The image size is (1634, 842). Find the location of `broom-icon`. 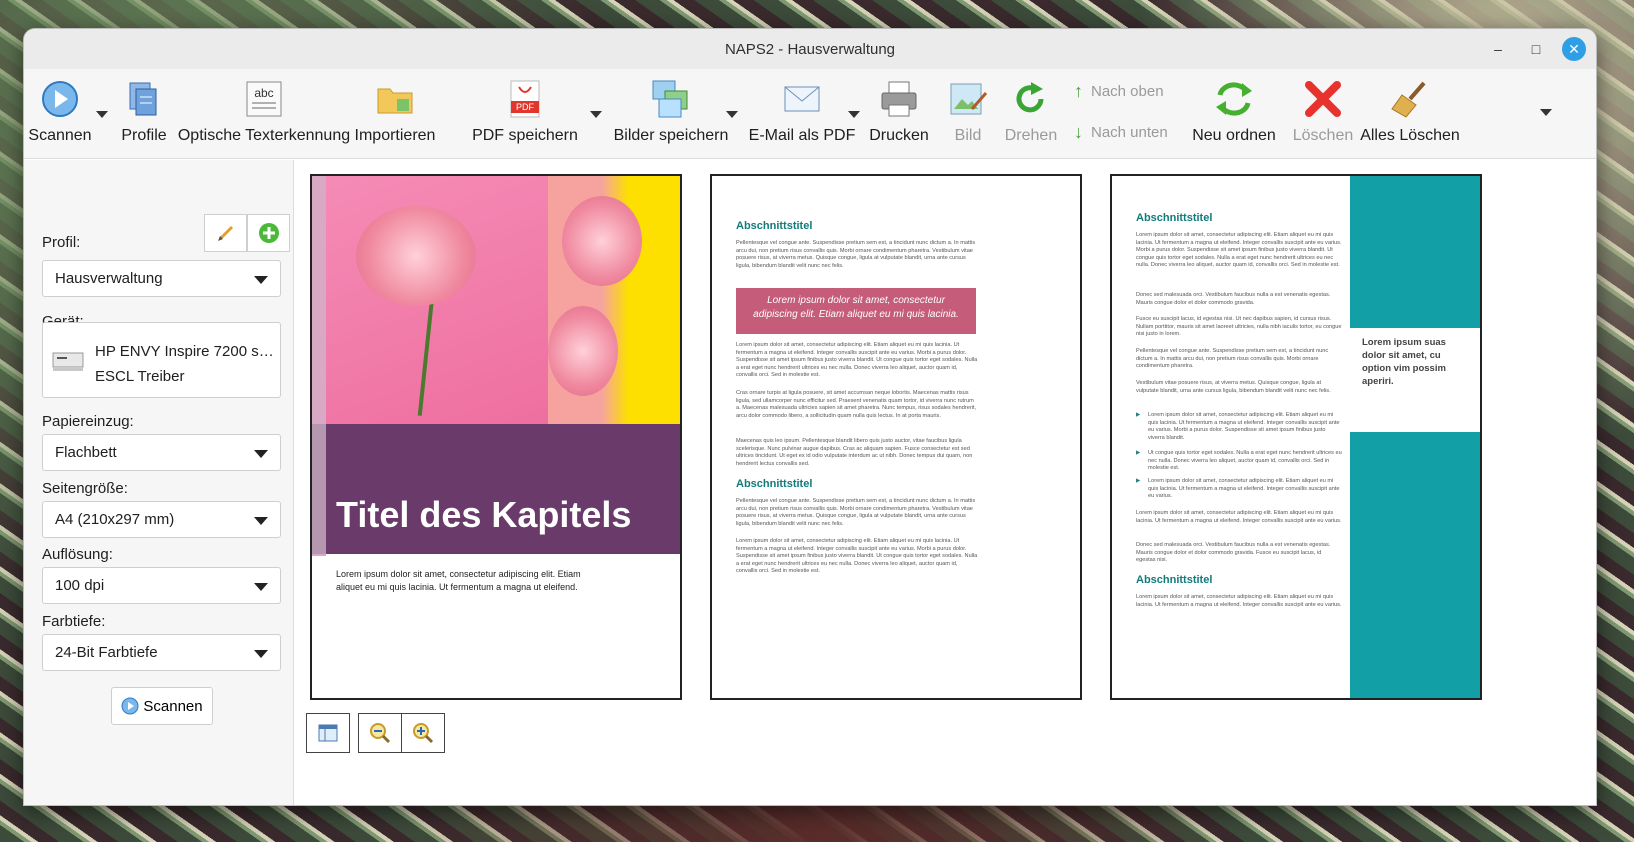

broom-icon is located at coordinates (1408, 99).